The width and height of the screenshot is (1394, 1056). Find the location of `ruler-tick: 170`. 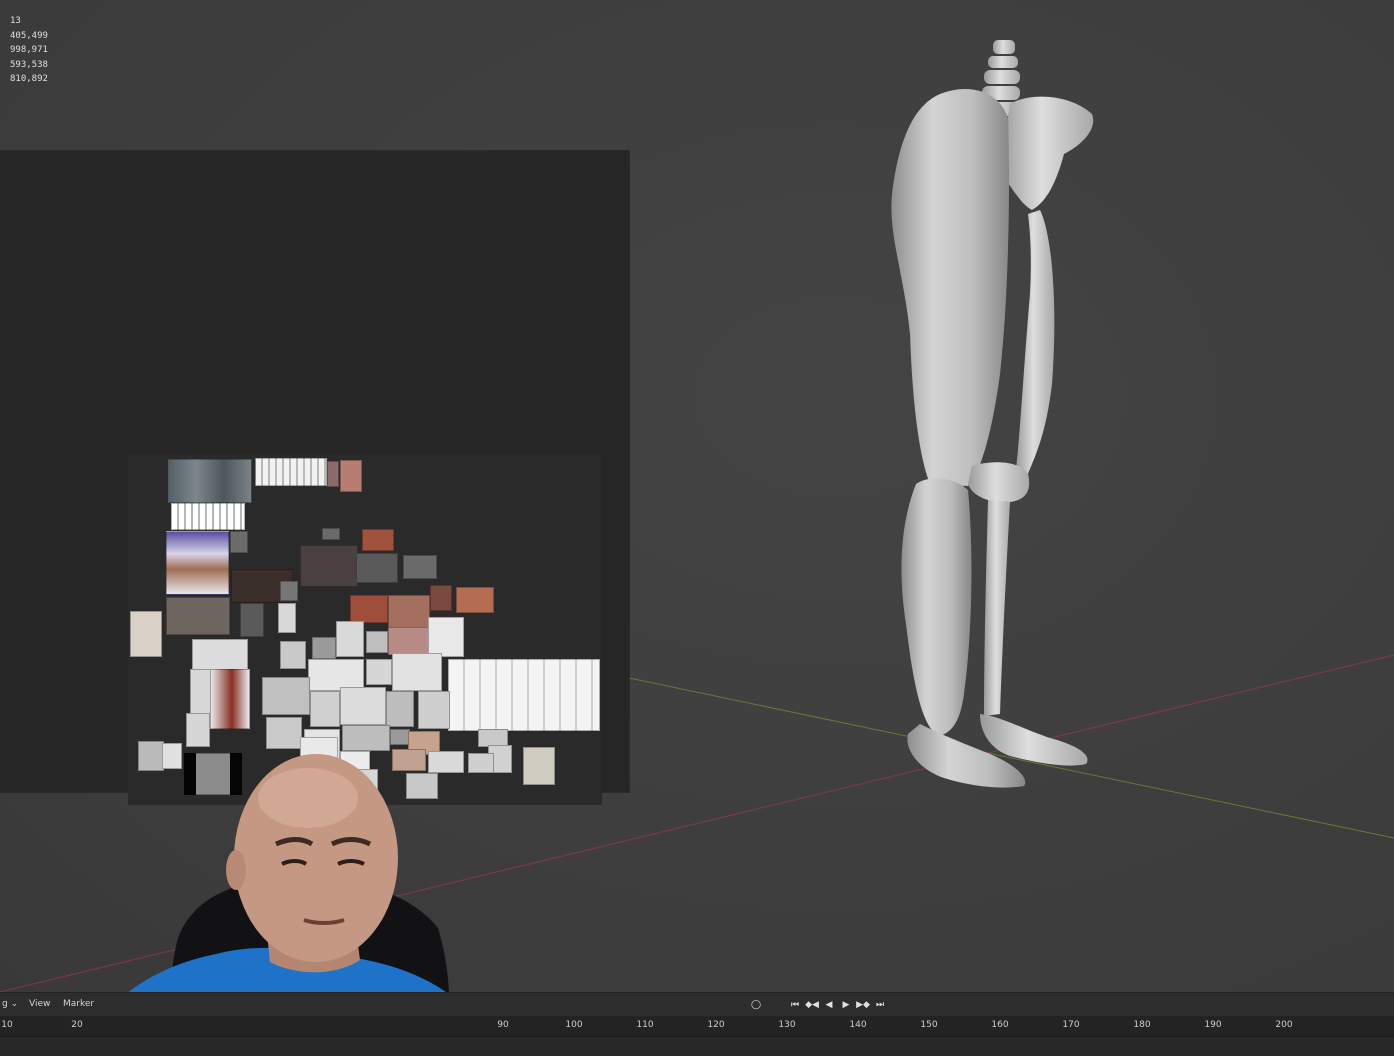

ruler-tick: 170 is located at coordinates (1071, 1025).